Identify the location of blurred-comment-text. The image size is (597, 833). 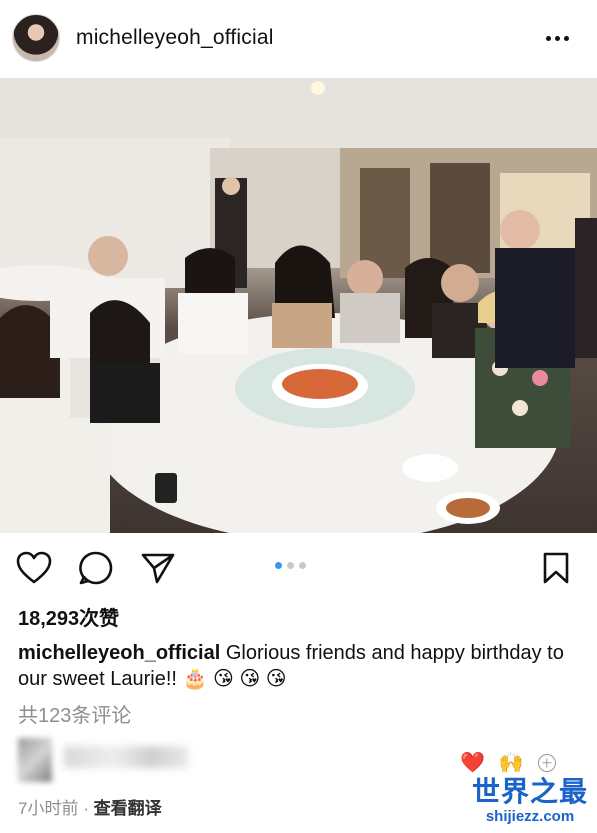
(126, 757).